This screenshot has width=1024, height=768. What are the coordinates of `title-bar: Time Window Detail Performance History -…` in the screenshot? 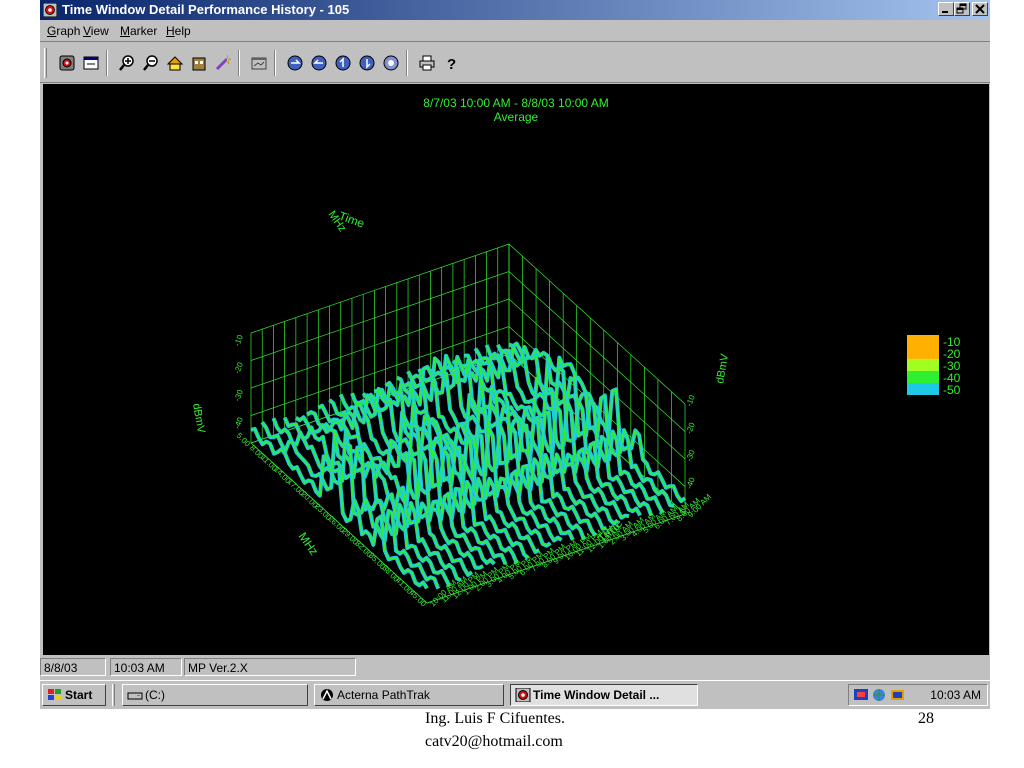 It's located at (515, 10).